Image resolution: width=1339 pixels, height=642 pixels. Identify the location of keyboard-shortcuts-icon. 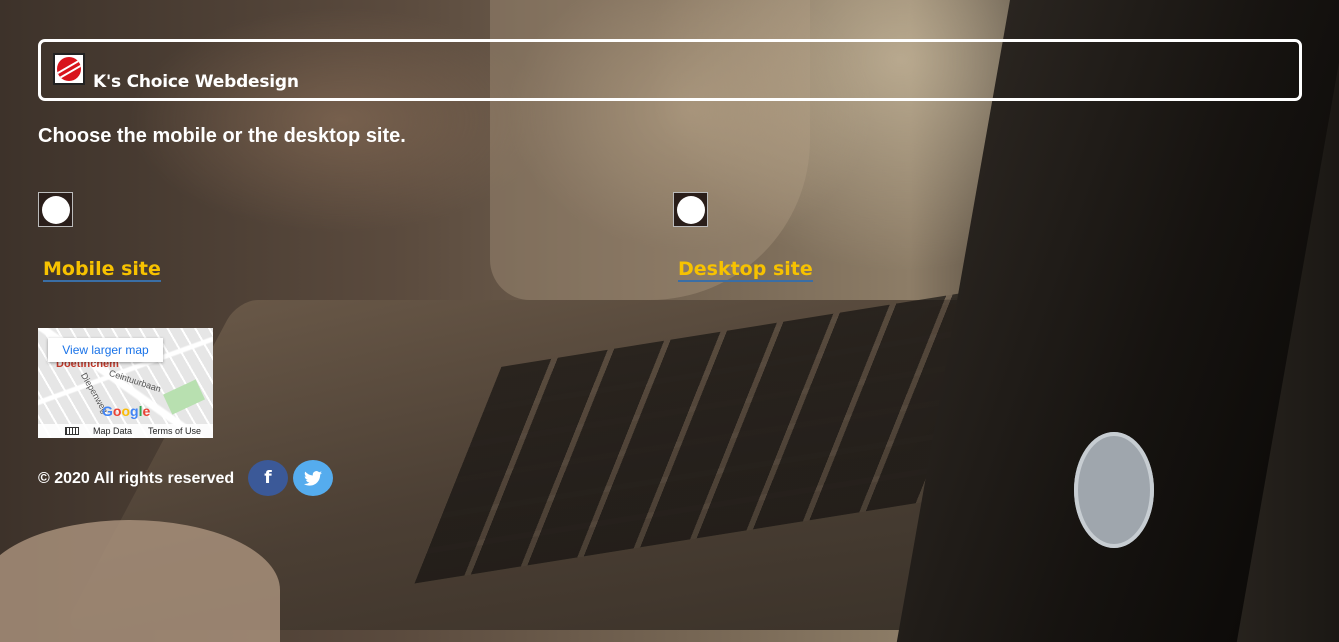
(72, 431).